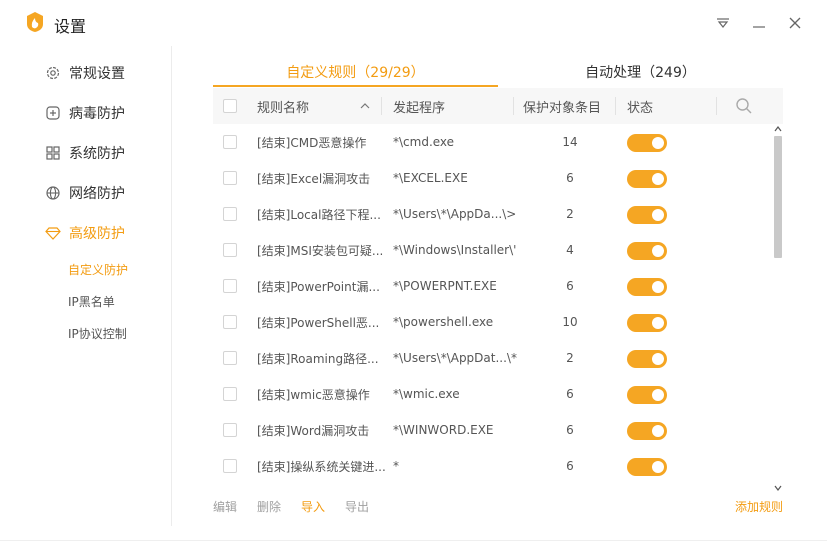 The height and width of the screenshot is (547, 827). I want to click on rule-program: *, so click(396, 466).